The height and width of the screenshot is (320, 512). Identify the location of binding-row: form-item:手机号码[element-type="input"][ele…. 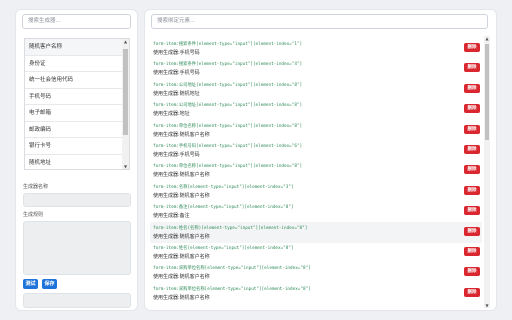
(316, 150).